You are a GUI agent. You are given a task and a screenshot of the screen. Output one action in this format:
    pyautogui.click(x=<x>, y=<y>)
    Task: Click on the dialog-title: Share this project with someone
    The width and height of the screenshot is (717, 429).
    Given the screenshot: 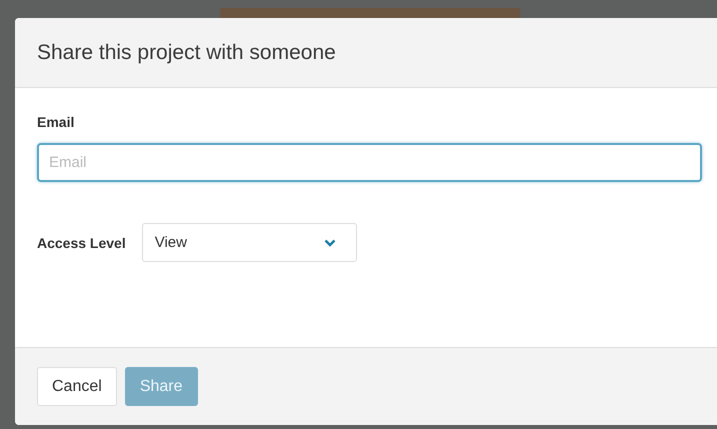 What is the action you would take?
    pyautogui.click(x=186, y=52)
    